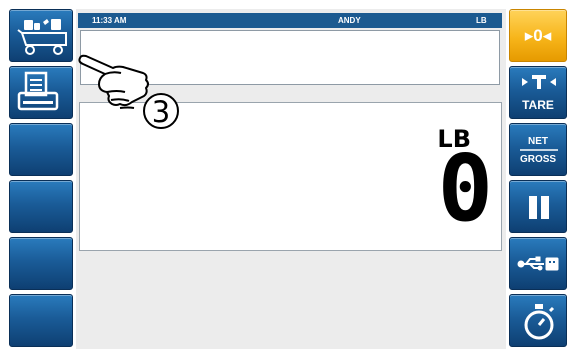 This screenshot has width=571, height=349. What do you see at coordinates (465, 188) in the screenshot?
I see `weight-value: 0` at bounding box center [465, 188].